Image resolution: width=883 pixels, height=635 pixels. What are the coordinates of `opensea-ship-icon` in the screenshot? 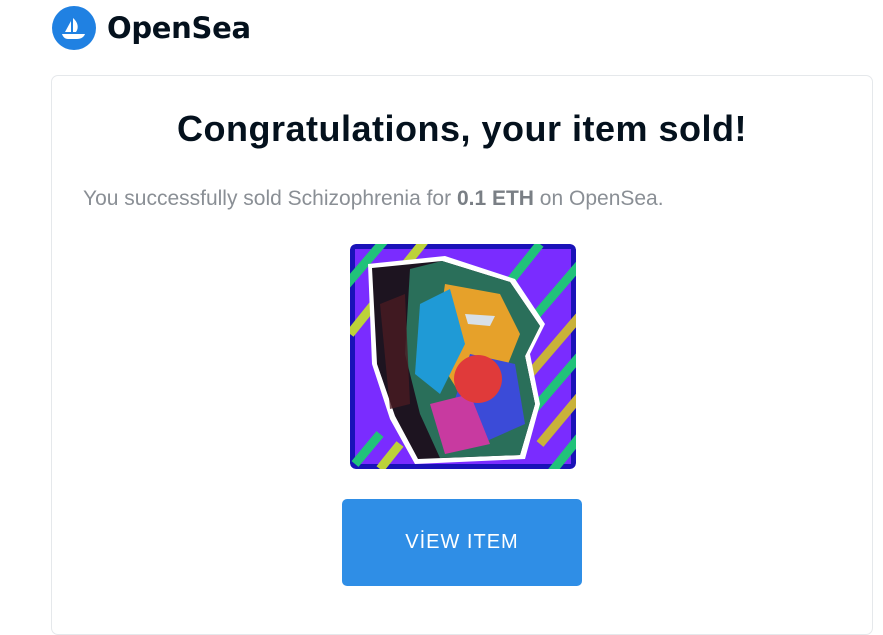 It's located at (74, 28).